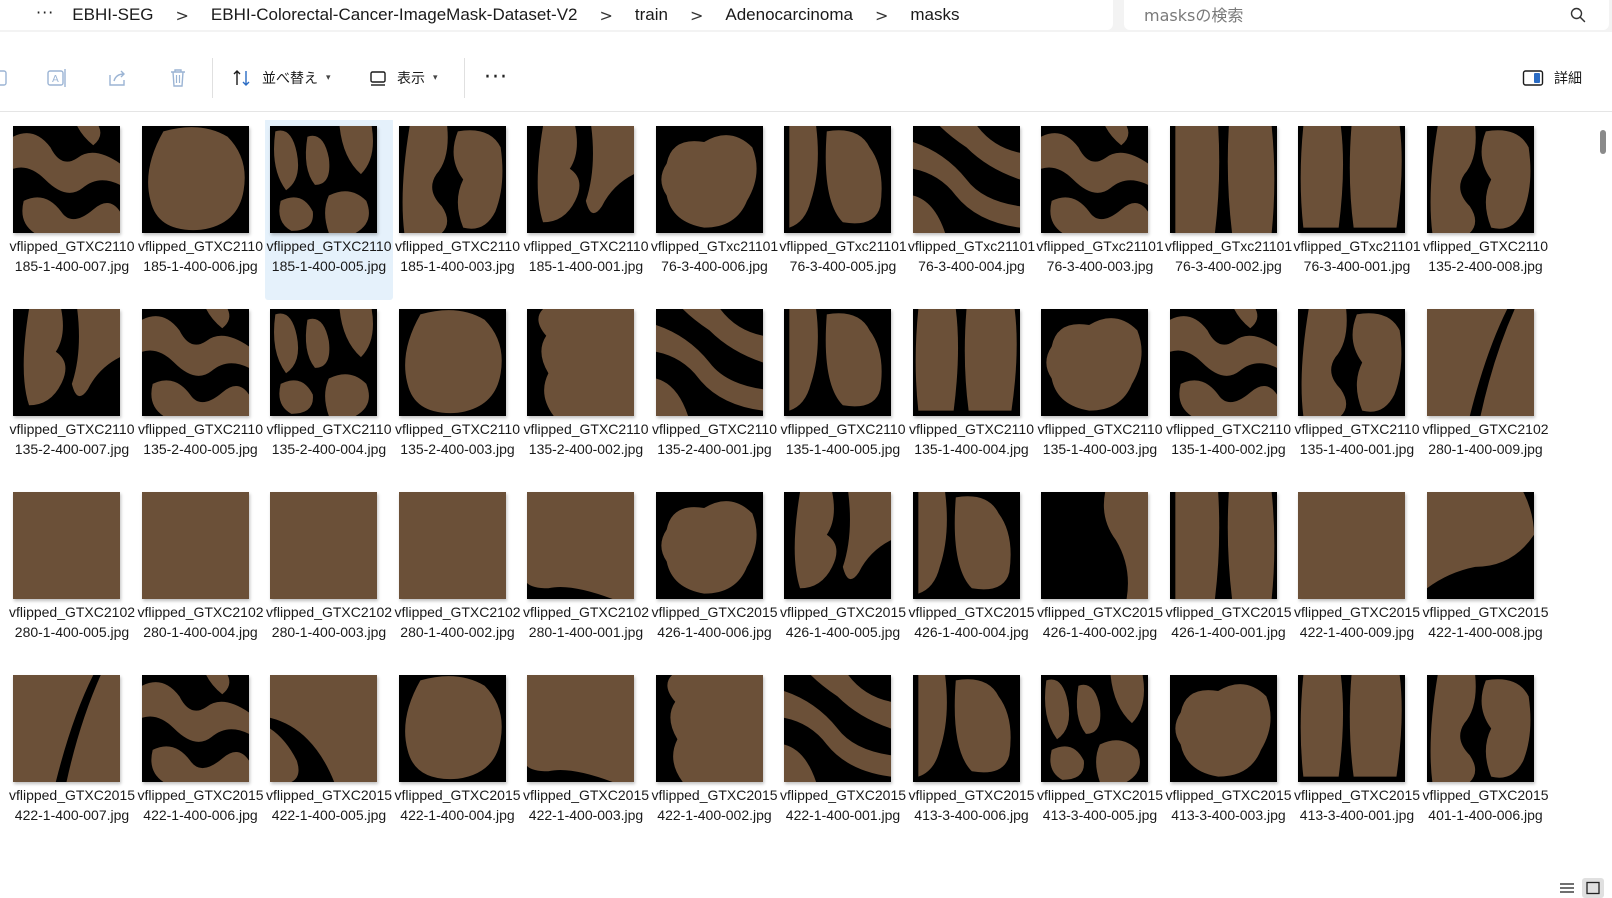 Image resolution: width=1612 pixels, height=898 pixels. Describe the element at coordinates (1229, 210) in the screenshot. I see `file-item: vflipped_GTxc2110176-3-400-002.jpg` at that location.